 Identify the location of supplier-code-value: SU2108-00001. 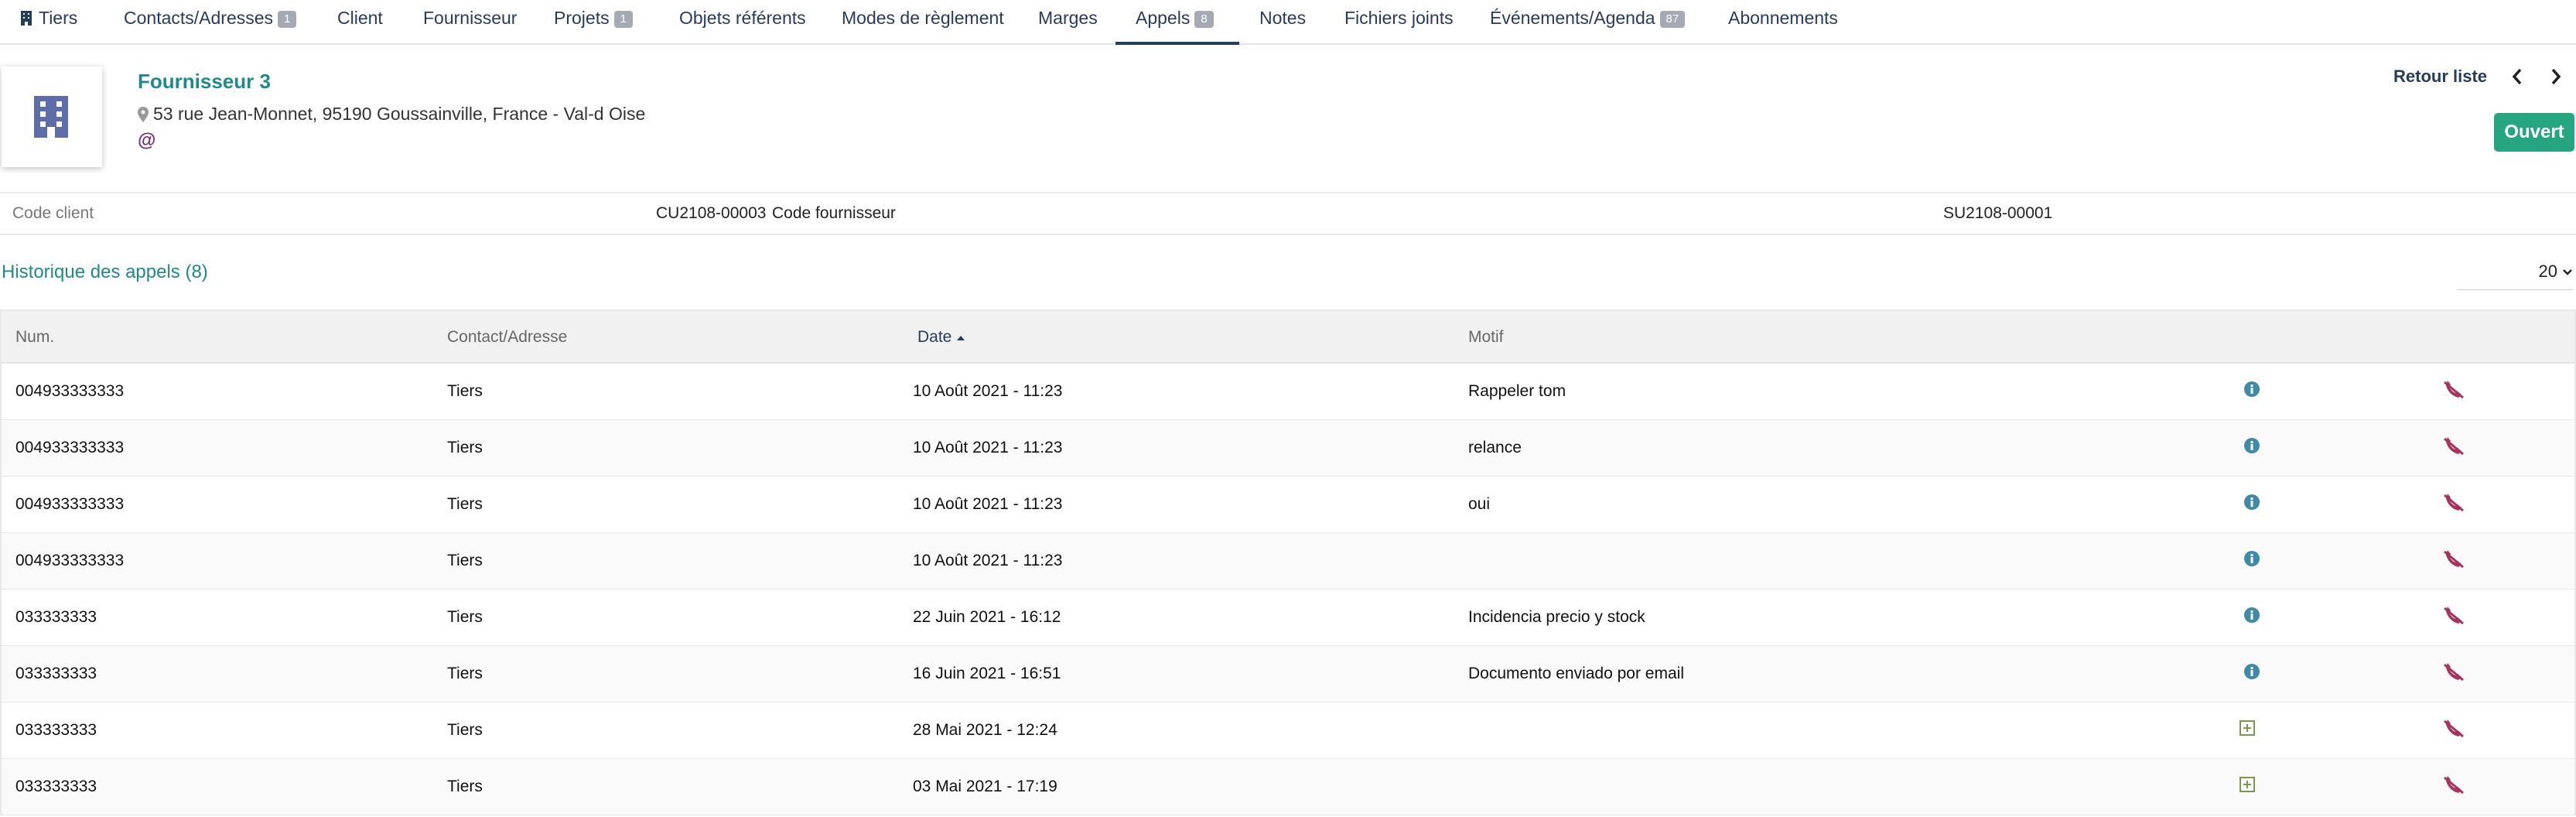
(1998, 213).